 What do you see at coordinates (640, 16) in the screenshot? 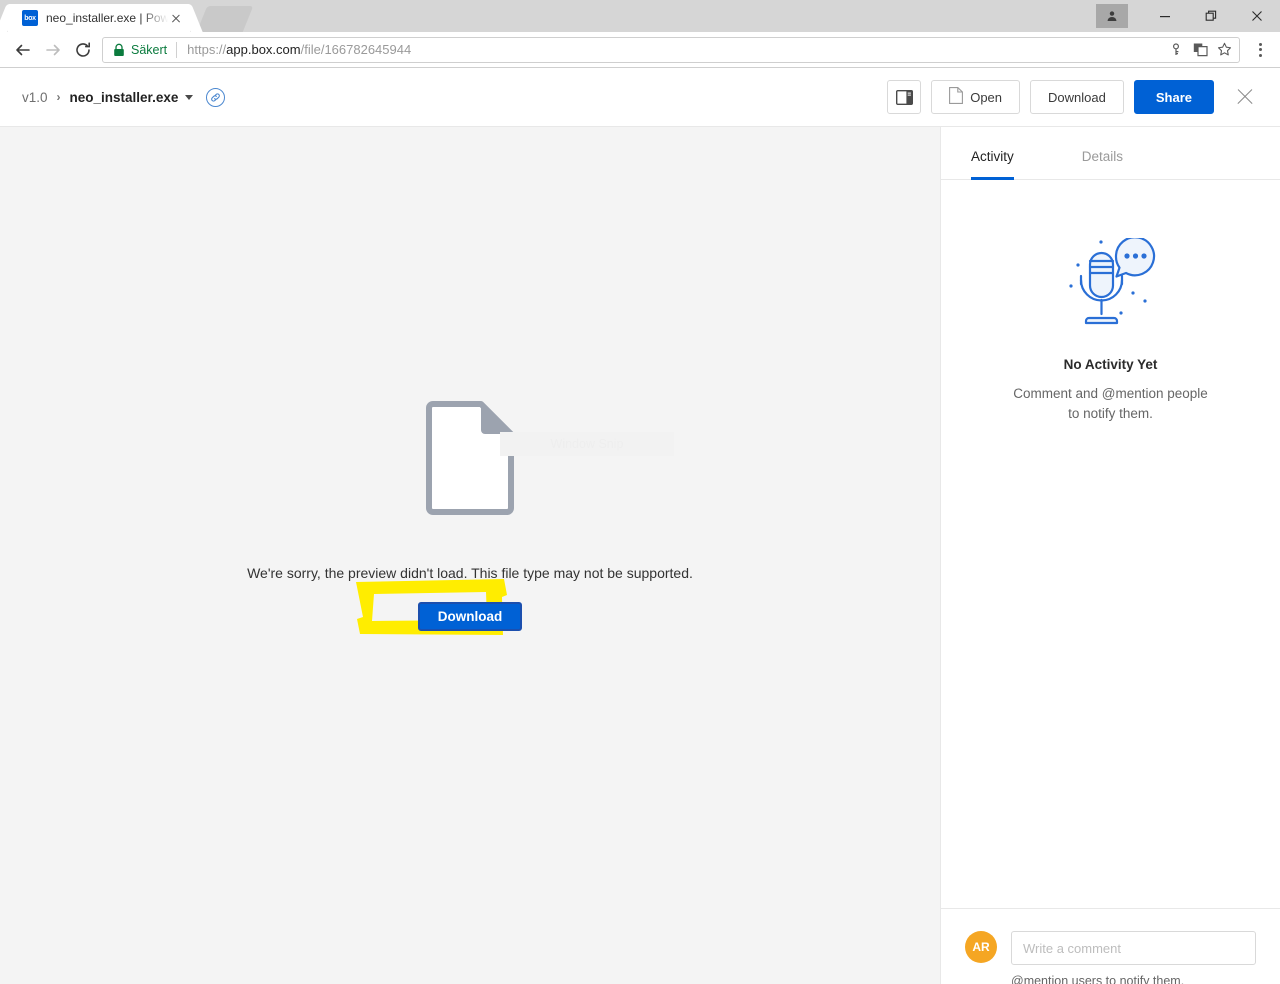
I see `tab-strip: box neo_installer.exe | Powere` at bounding box center [640, 16].